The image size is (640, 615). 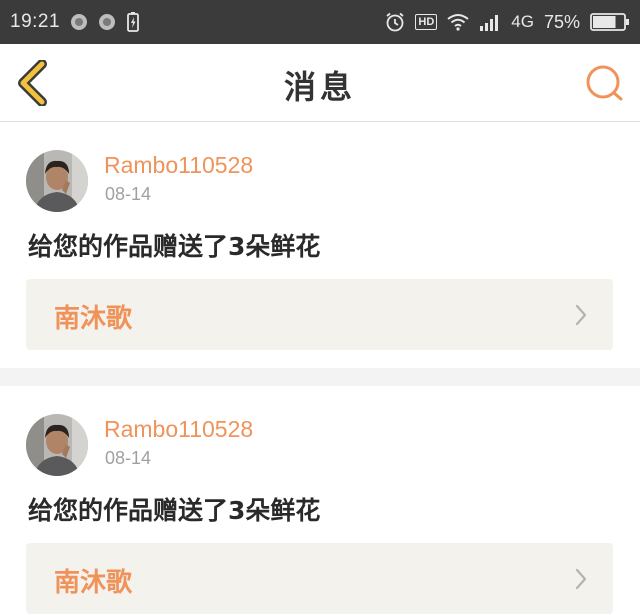 I want to click on signal-icon, so click(x=489, y=23).